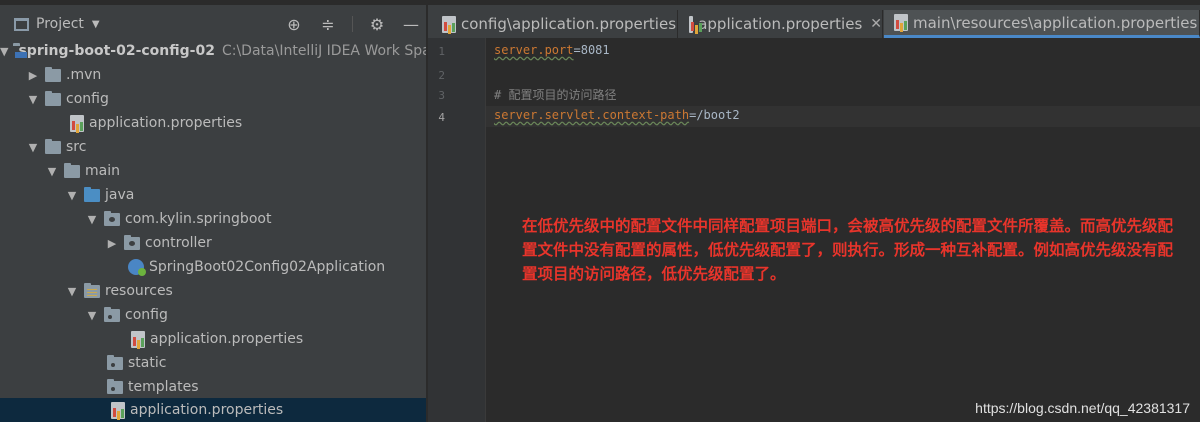  I want to click on code-line-4: server.servlet.context-path=/boot2, so click(617, 115).